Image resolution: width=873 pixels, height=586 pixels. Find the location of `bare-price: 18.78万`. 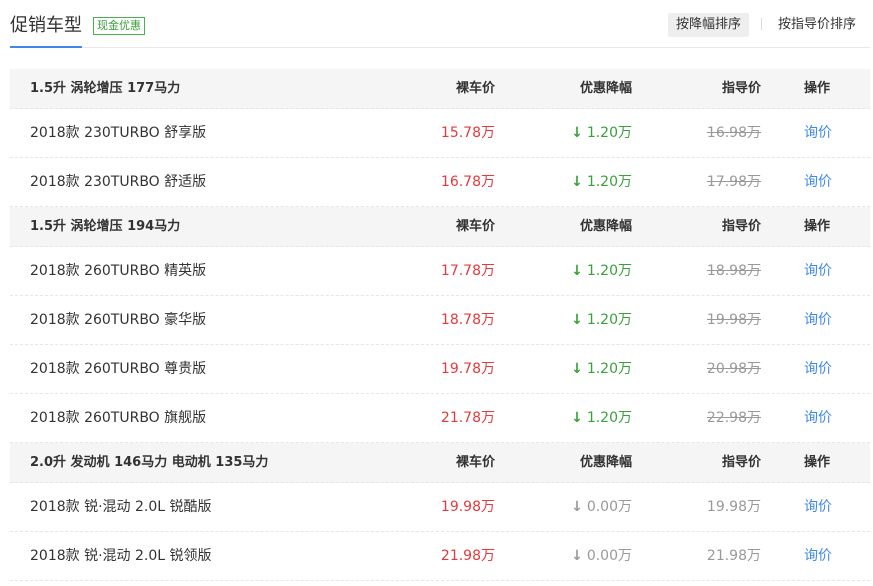

bare-price: 18.78万 is located at coordinates (467, 320).